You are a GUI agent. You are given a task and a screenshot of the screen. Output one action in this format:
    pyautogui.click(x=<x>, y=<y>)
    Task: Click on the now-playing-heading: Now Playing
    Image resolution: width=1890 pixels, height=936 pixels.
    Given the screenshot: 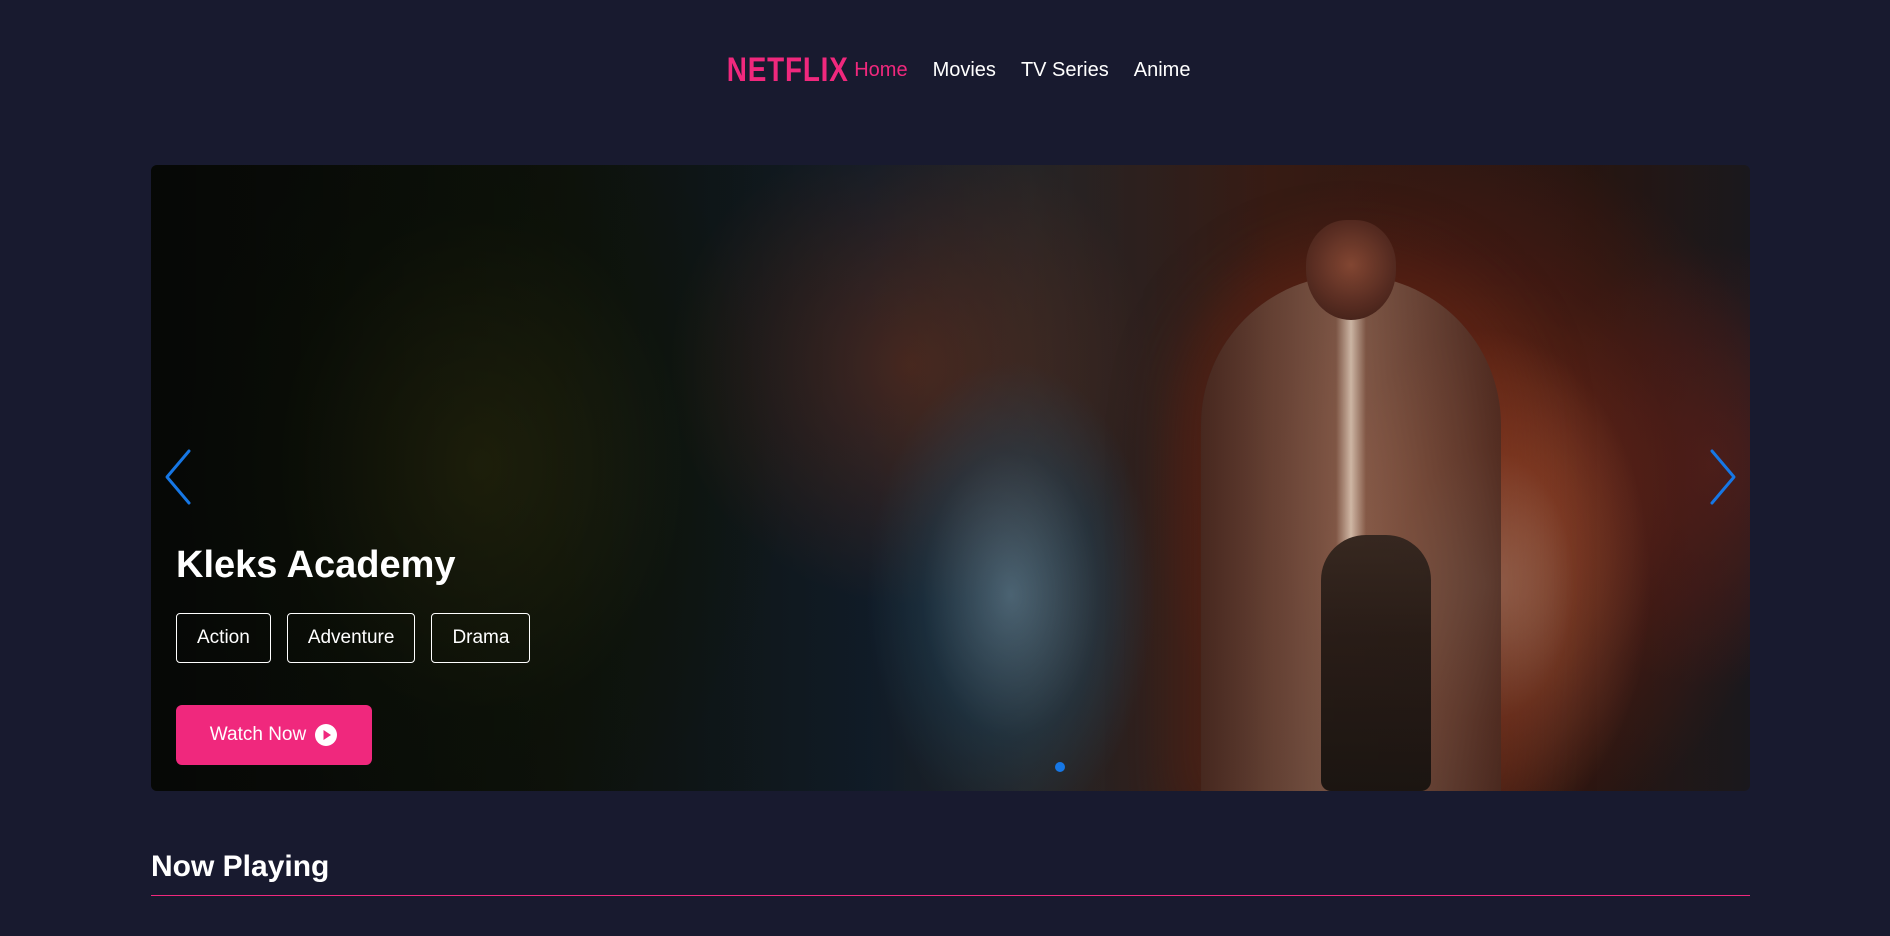 What is the action you would take?
    pyautogui.click(x=240, y=866)
    